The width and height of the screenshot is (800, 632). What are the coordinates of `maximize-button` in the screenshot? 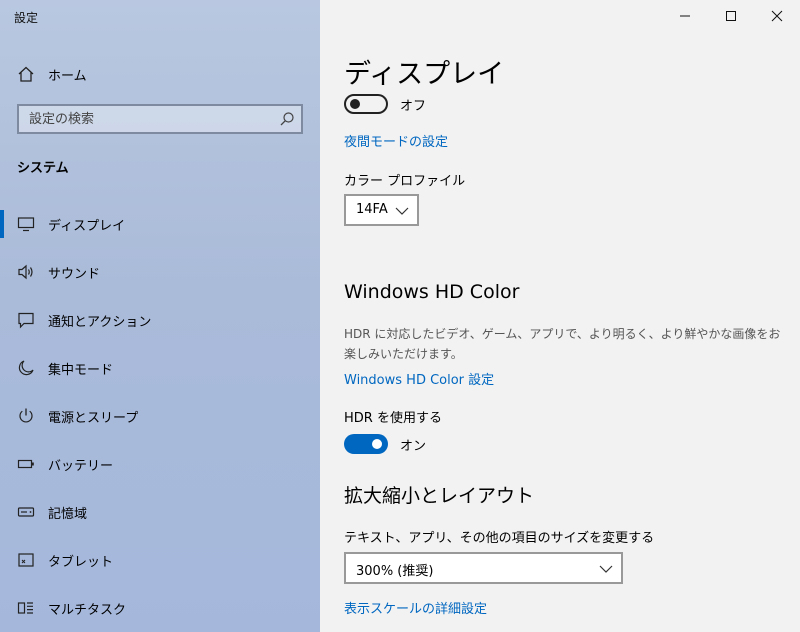 It's located at (731, 16).